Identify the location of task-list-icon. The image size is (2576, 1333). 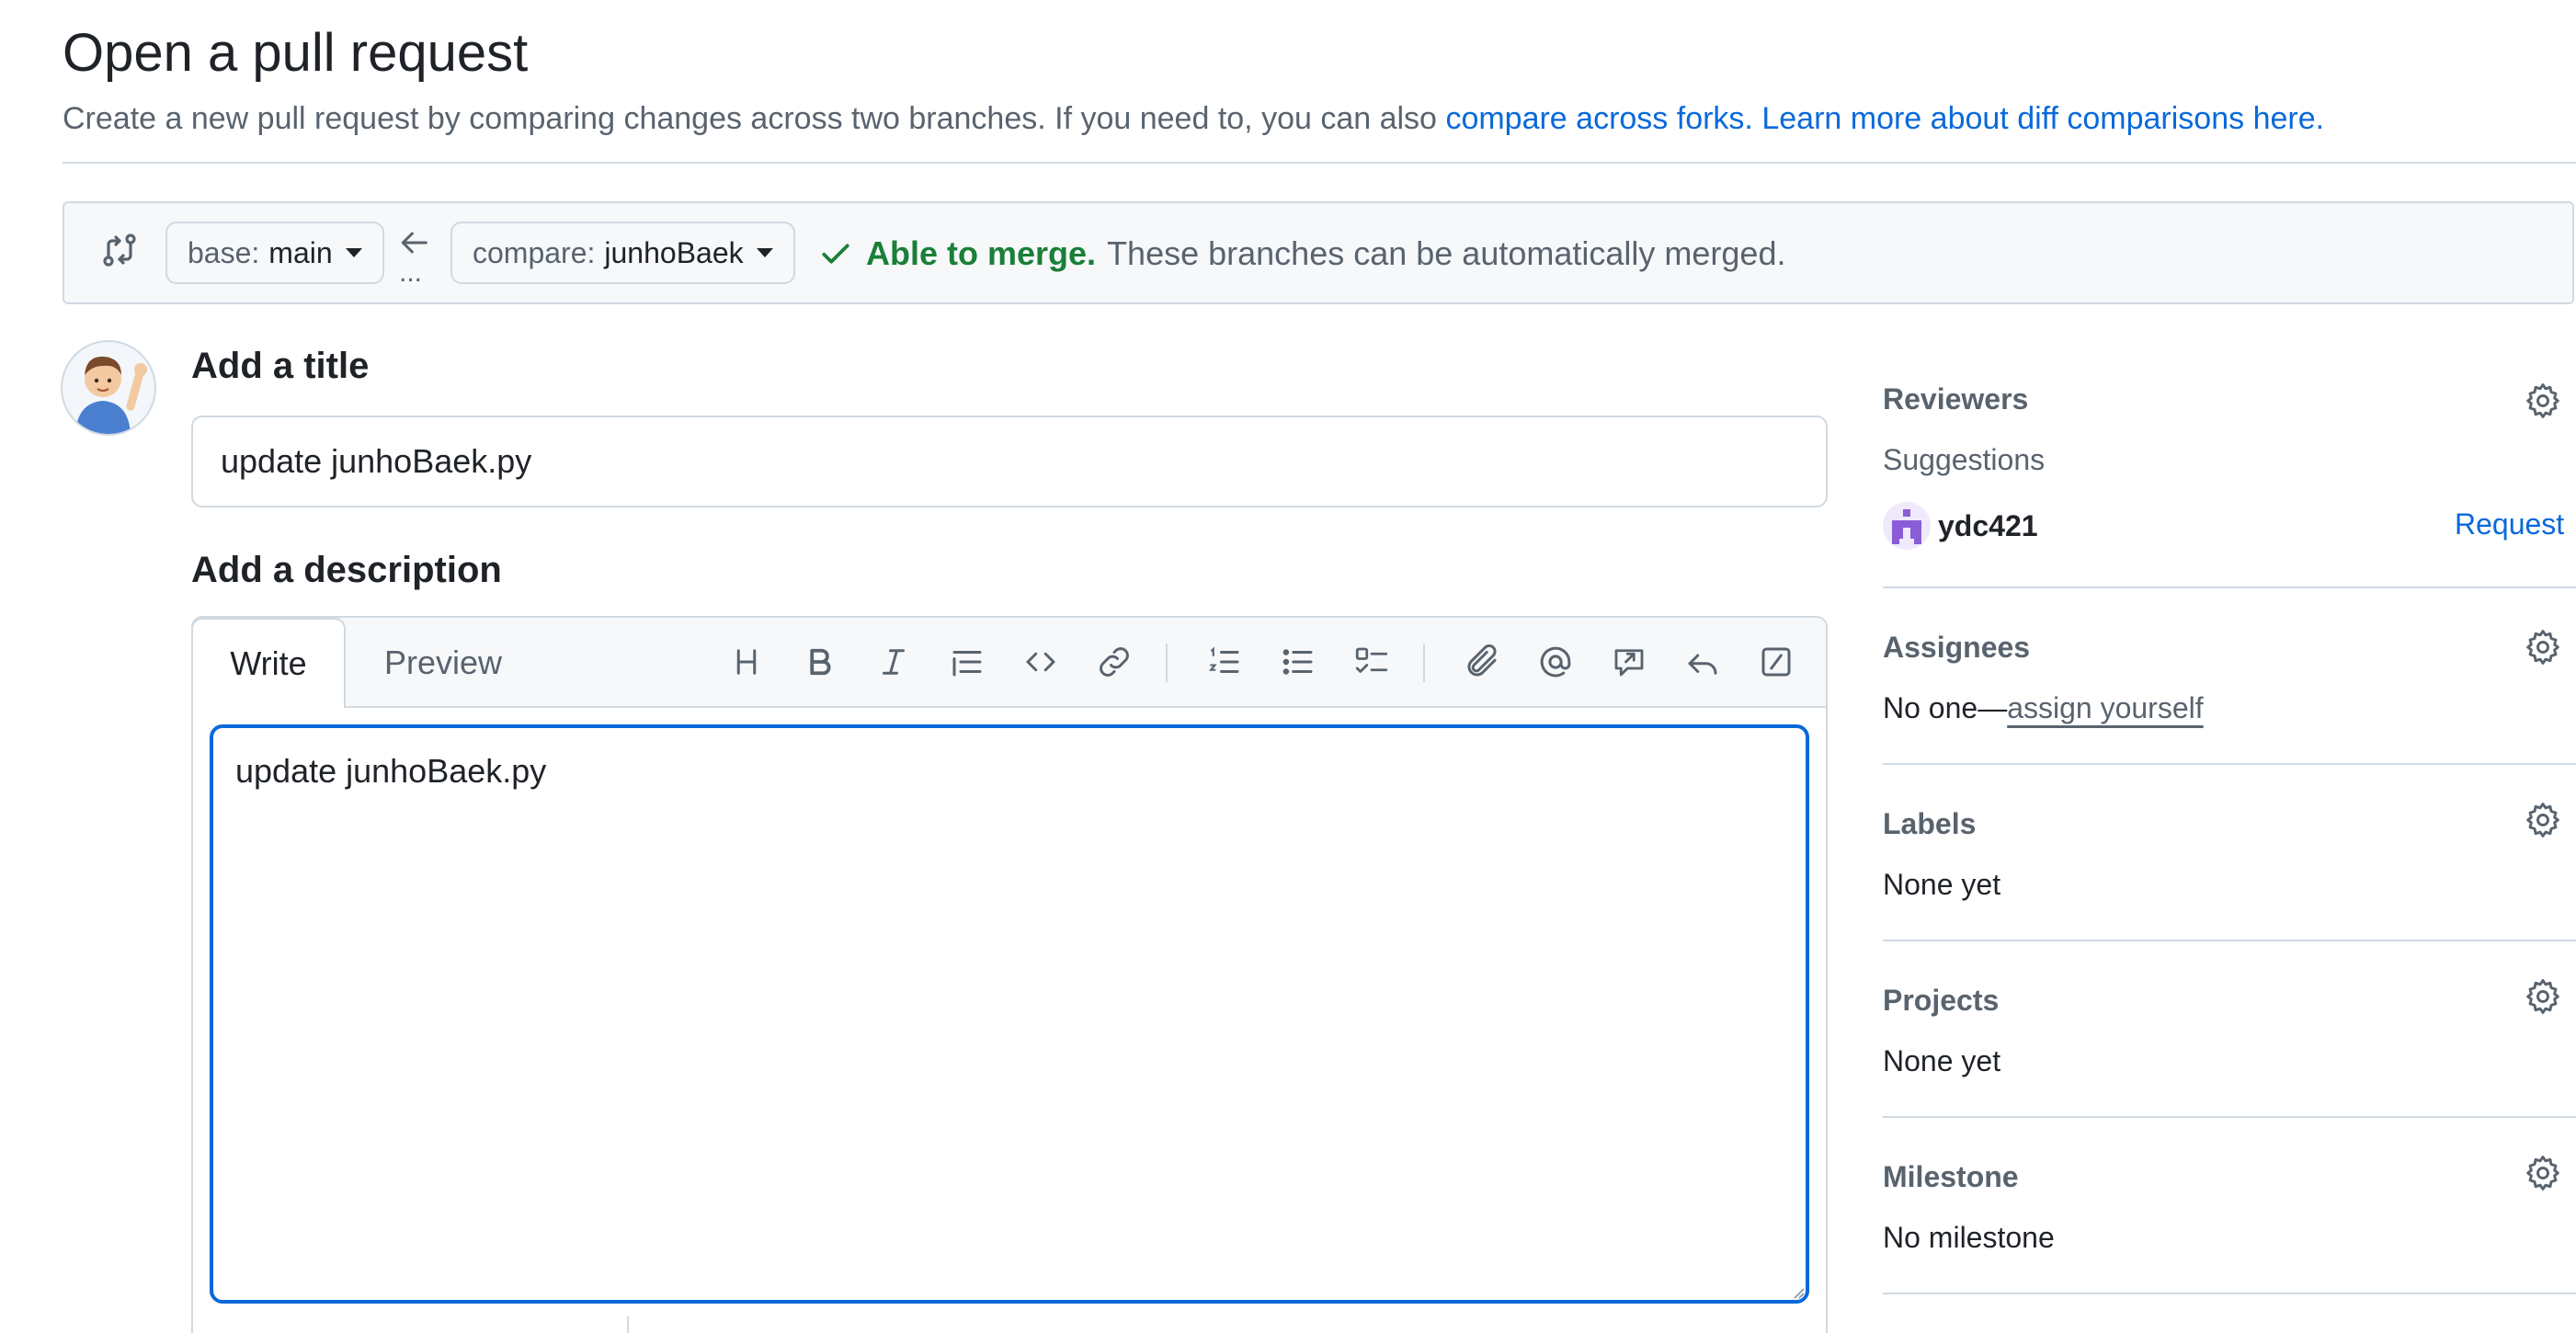
(1372, 662).